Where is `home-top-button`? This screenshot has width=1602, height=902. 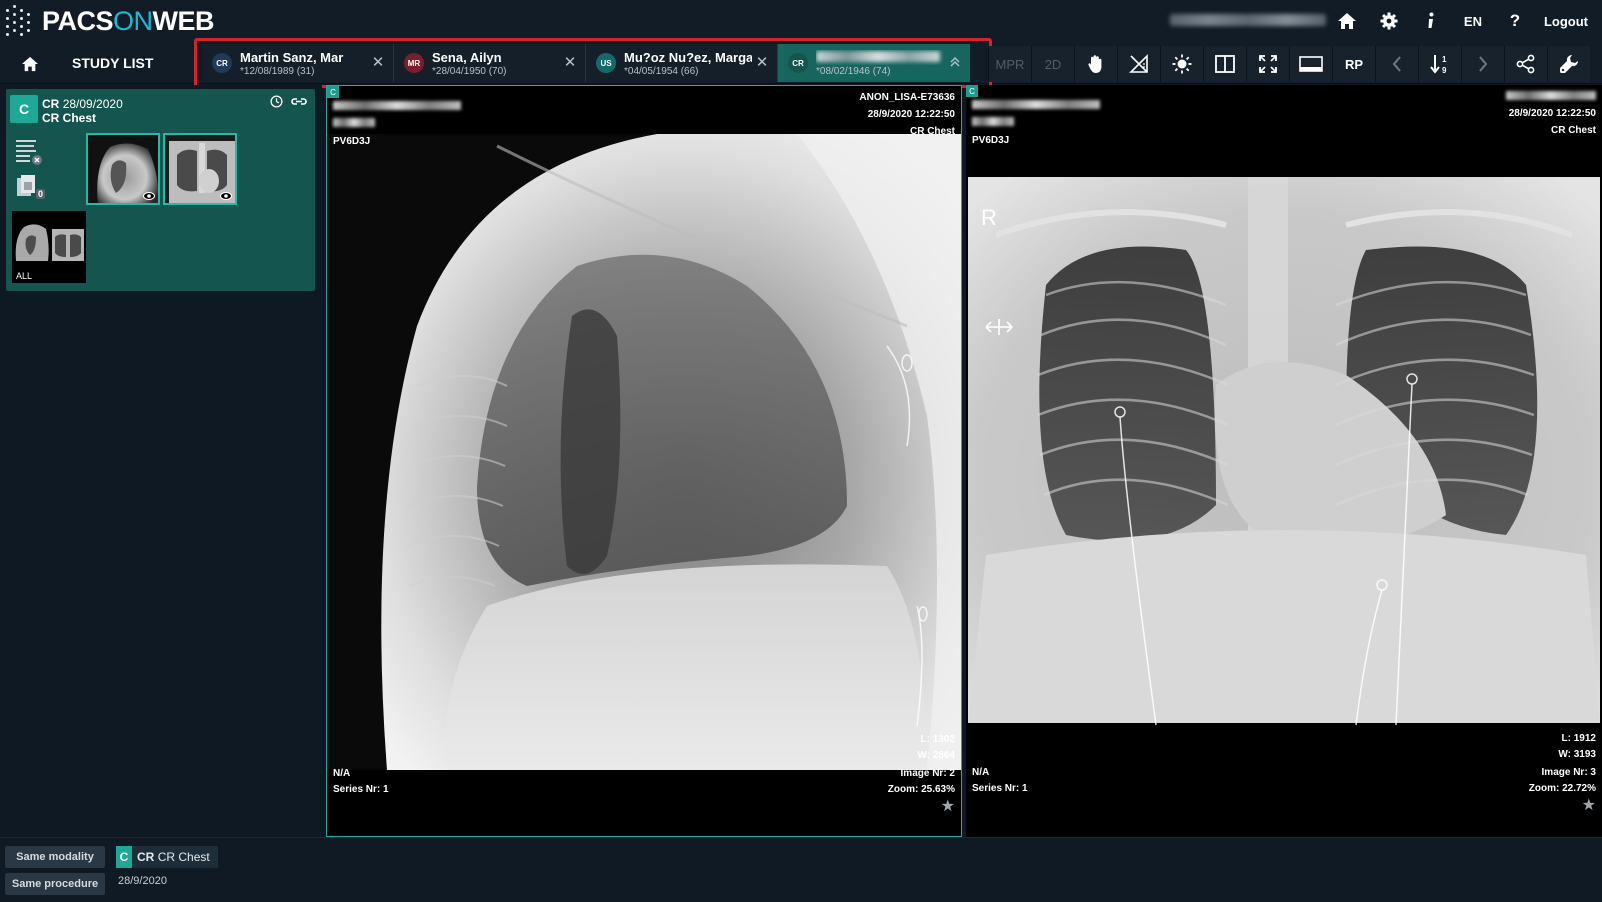 home-top-button is located at coordinates (1347, 21).